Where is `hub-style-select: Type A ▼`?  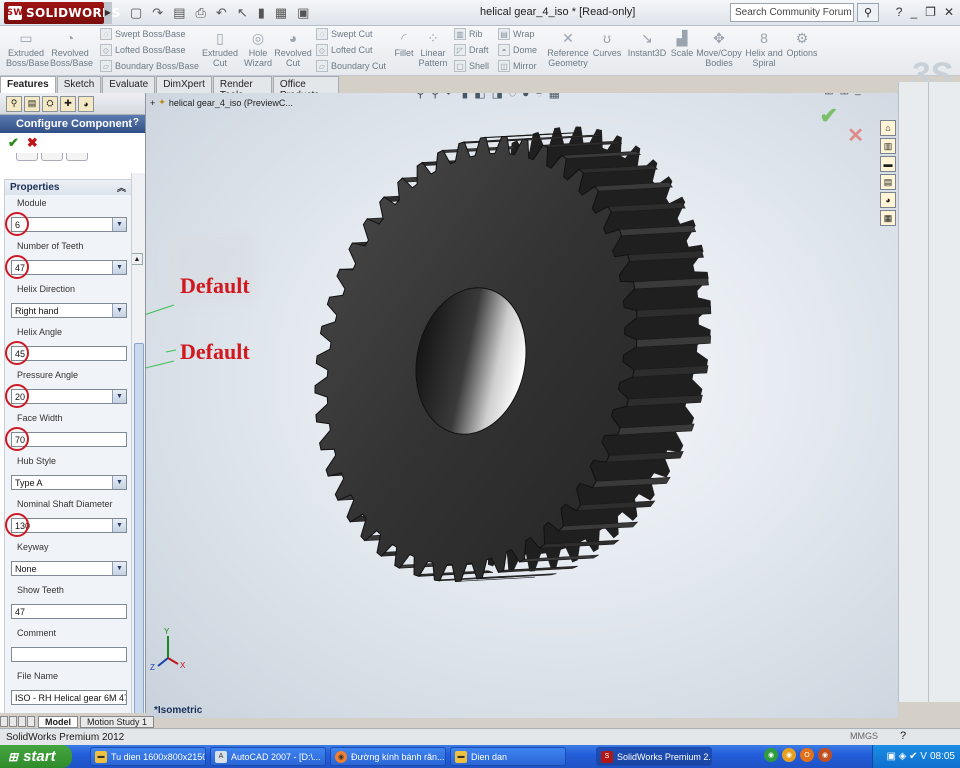
hub-style-select: Type A ▼ is located at coordinates (69, 482).